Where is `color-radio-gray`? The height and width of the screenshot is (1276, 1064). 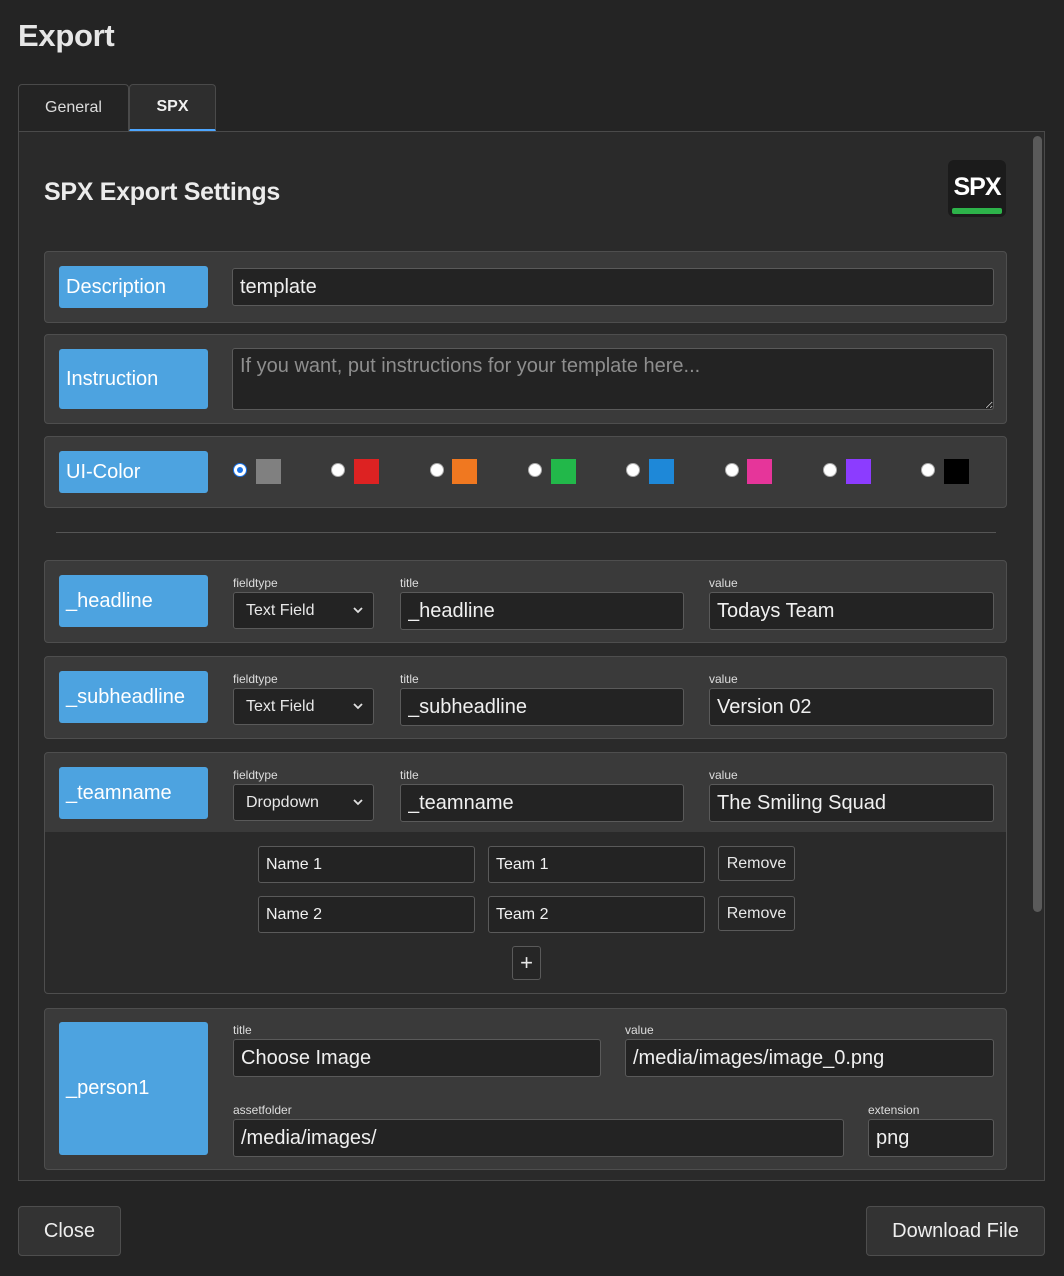
color-radio-gray is located at coordinates (240, 470).